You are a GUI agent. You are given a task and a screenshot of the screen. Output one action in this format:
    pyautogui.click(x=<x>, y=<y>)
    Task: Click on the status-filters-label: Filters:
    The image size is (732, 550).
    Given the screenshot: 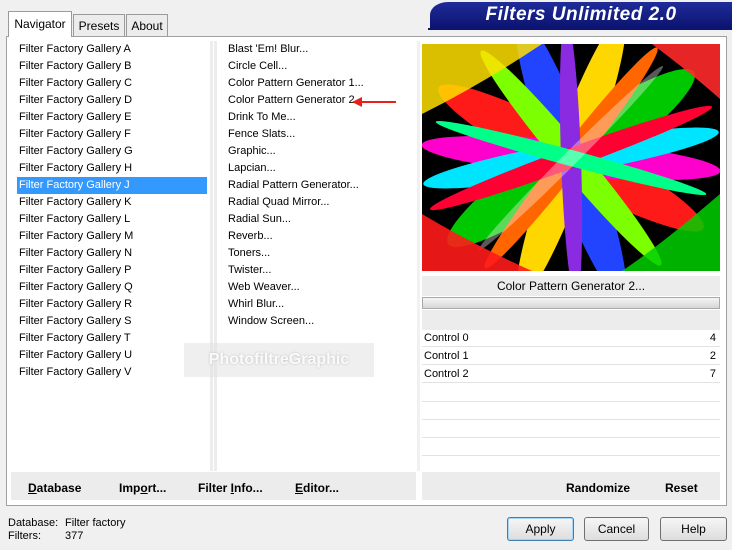 What is the action you would take?
    pyautogui.click(x=24, y=536)
    